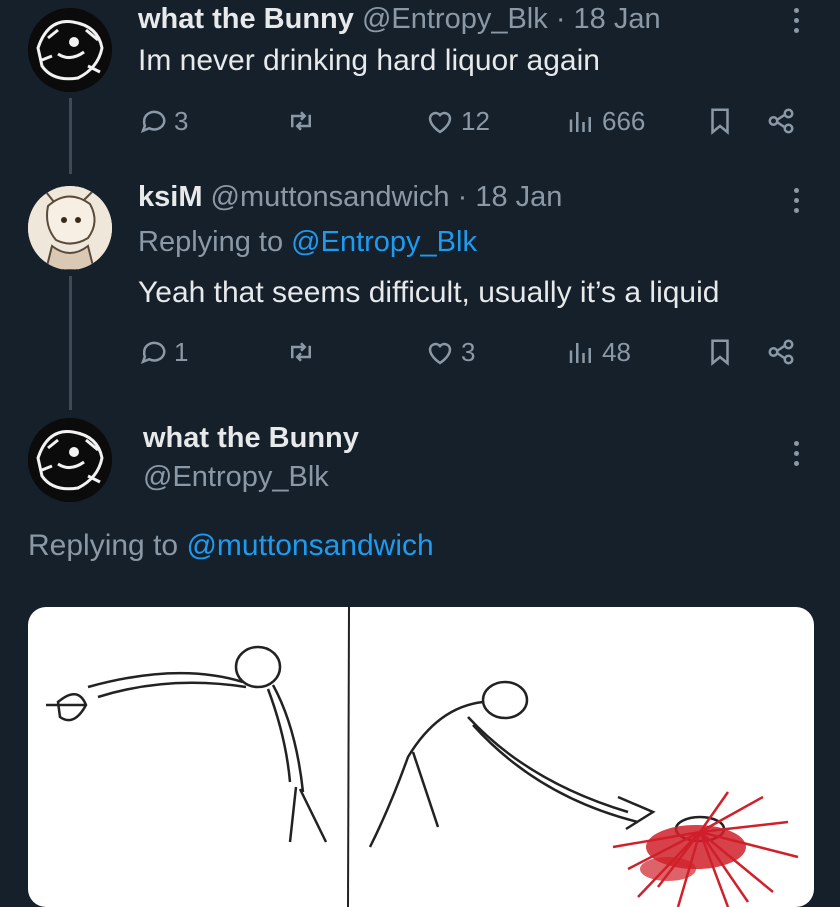 This screenshot has height=907, width=840. I want to click on reply-button: 3, so click(163, 121).